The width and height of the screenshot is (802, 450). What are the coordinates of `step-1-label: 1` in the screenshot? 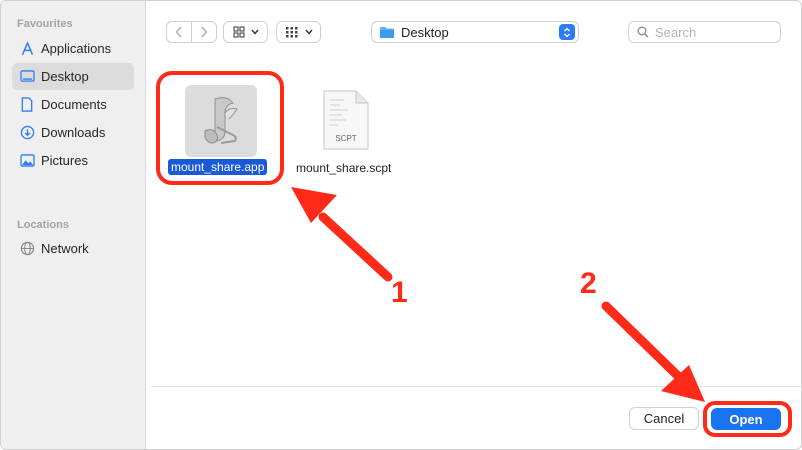 It's located at (399, 292).